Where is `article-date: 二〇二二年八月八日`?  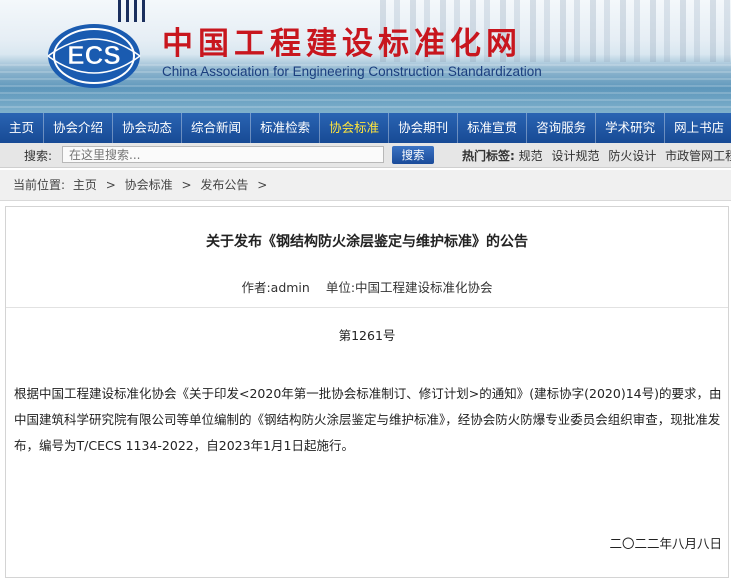
article-date: 二〇二二年八月八日 is located at coordinates (665, 543).